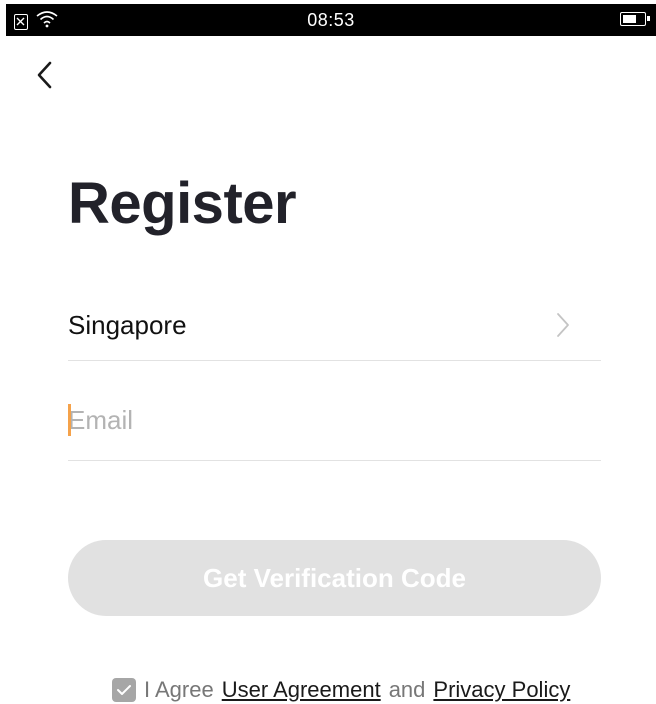  What do you see at coordinates (328, 420) in the screenshot?
I see `email-field` at bounding box center [328, 420].